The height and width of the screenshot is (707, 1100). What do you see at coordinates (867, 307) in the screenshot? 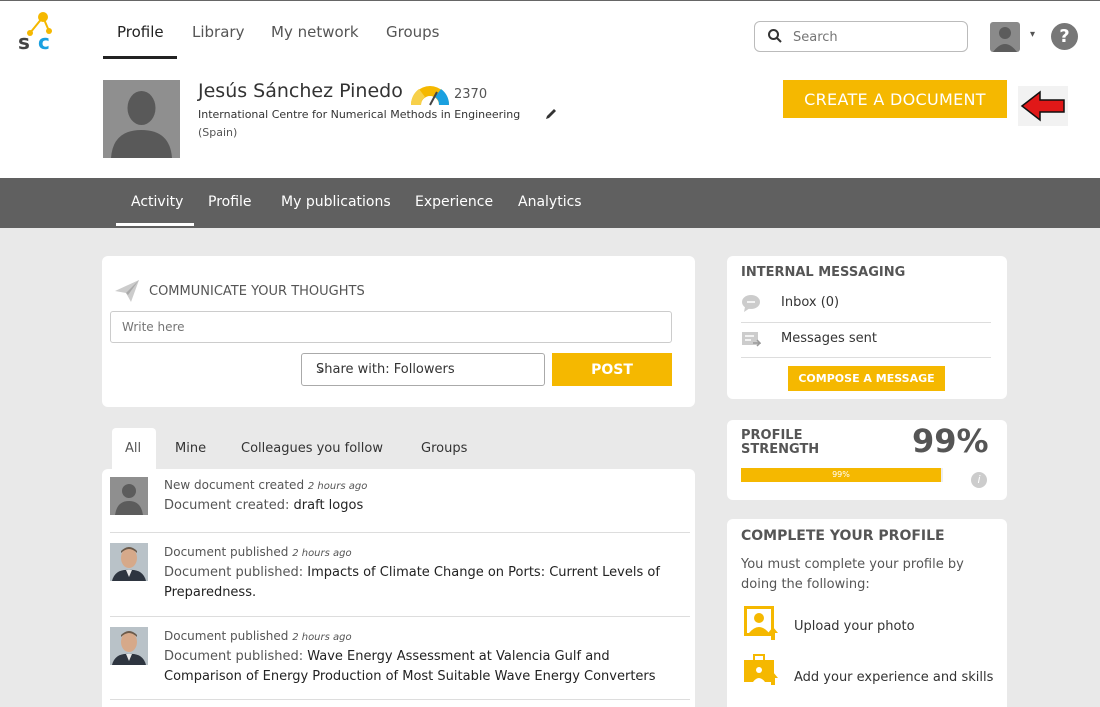
I see `inbox-link: Inbox (0)` at bounding box center [867, 307].